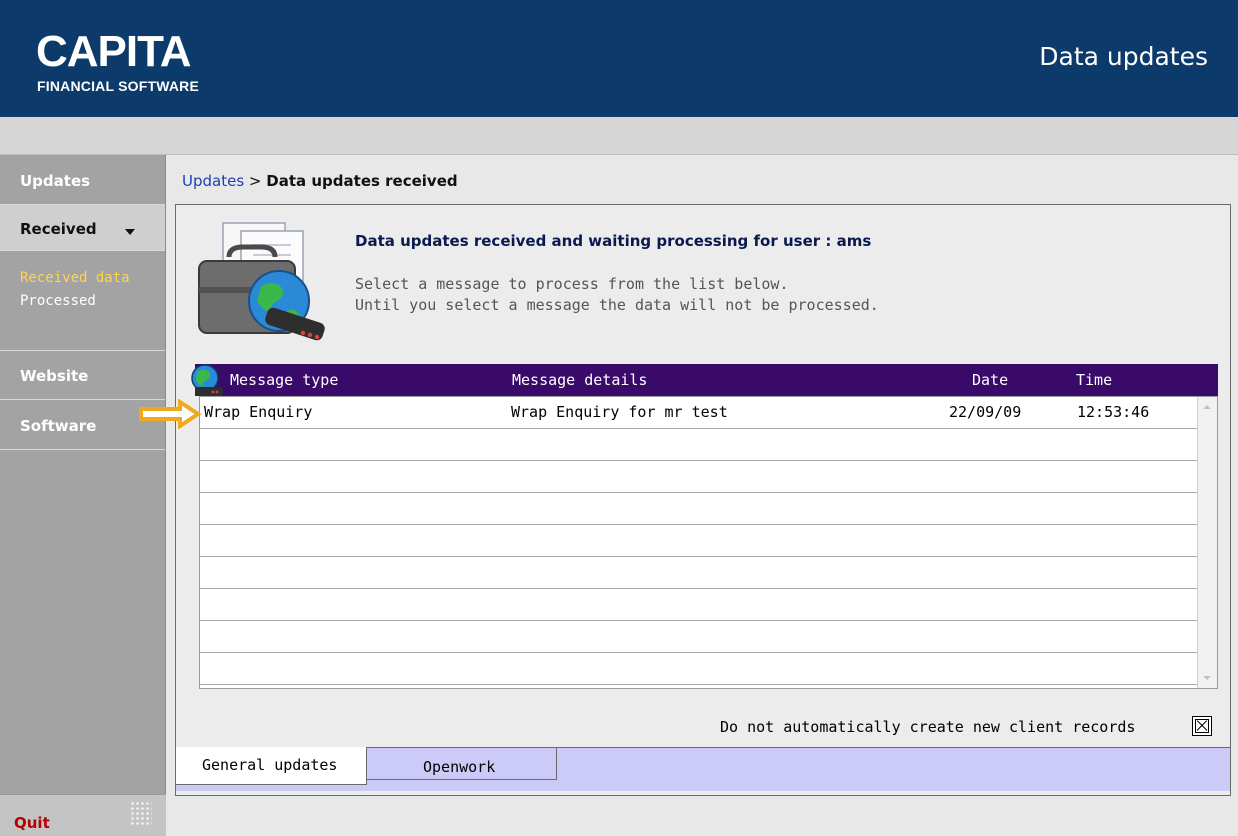 The image size is (1238, 836). Describe the element at coordinates (1202, 726) in the screenshot. I see `no-auto-create-checkbox` at that location.